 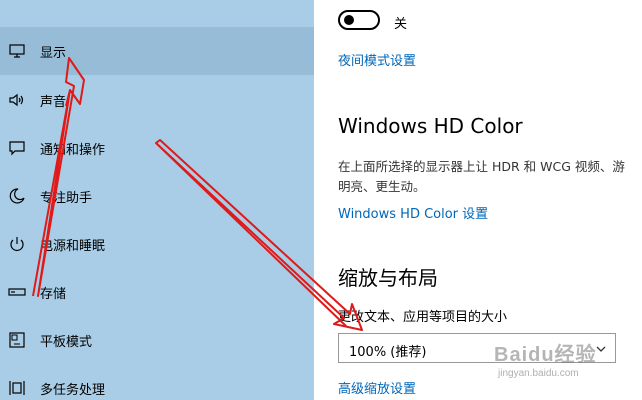 I want to click on night-light-settings-link: 夜间模式设置, so click(x=377, y=59).